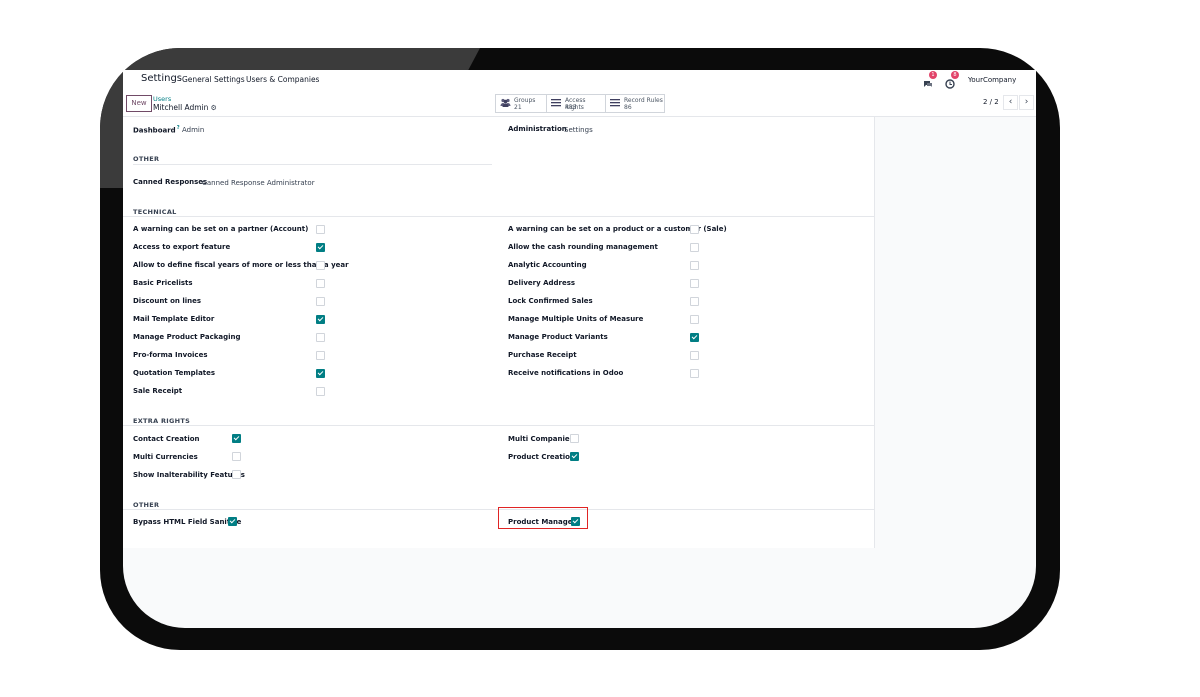  I want to click on section-extra-rights: EXTRA RIGHTS, so click(162, 421).